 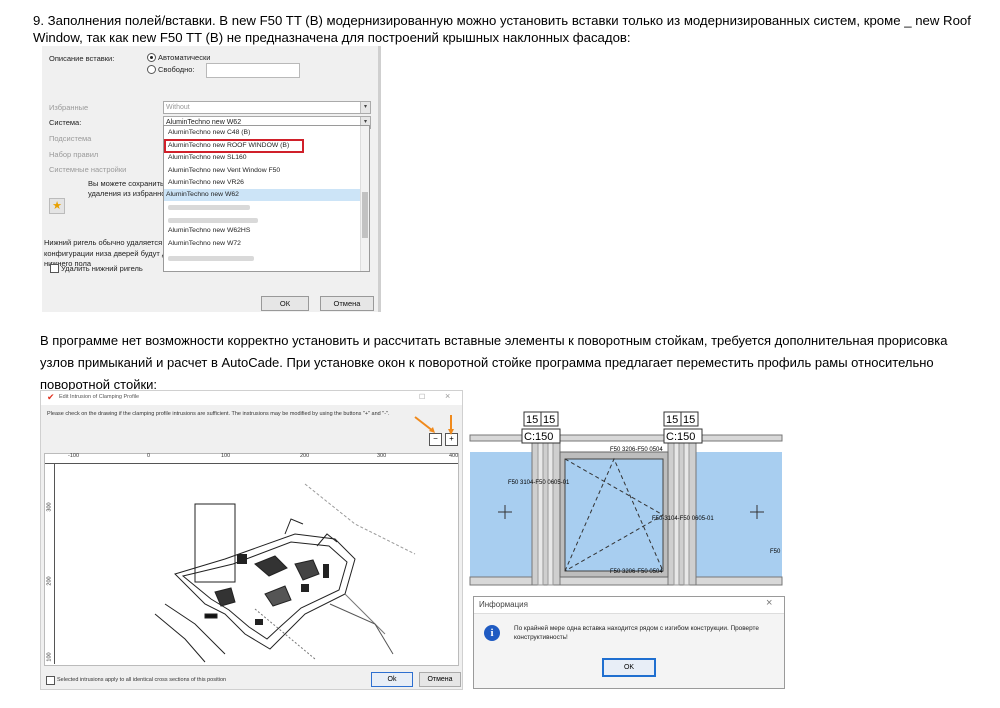 What do you see at coordinates (51, 397) in the screenshot?
I see `app-logo-icon: ✔` at bounding box center [51, 397].